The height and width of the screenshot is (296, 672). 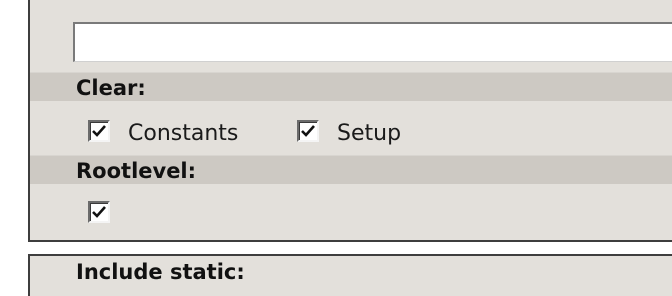 What do you see at coordinates (350, 275) in the screenshot?
I see `include-static-panel: Include static:` at bounding box center [350, 275].